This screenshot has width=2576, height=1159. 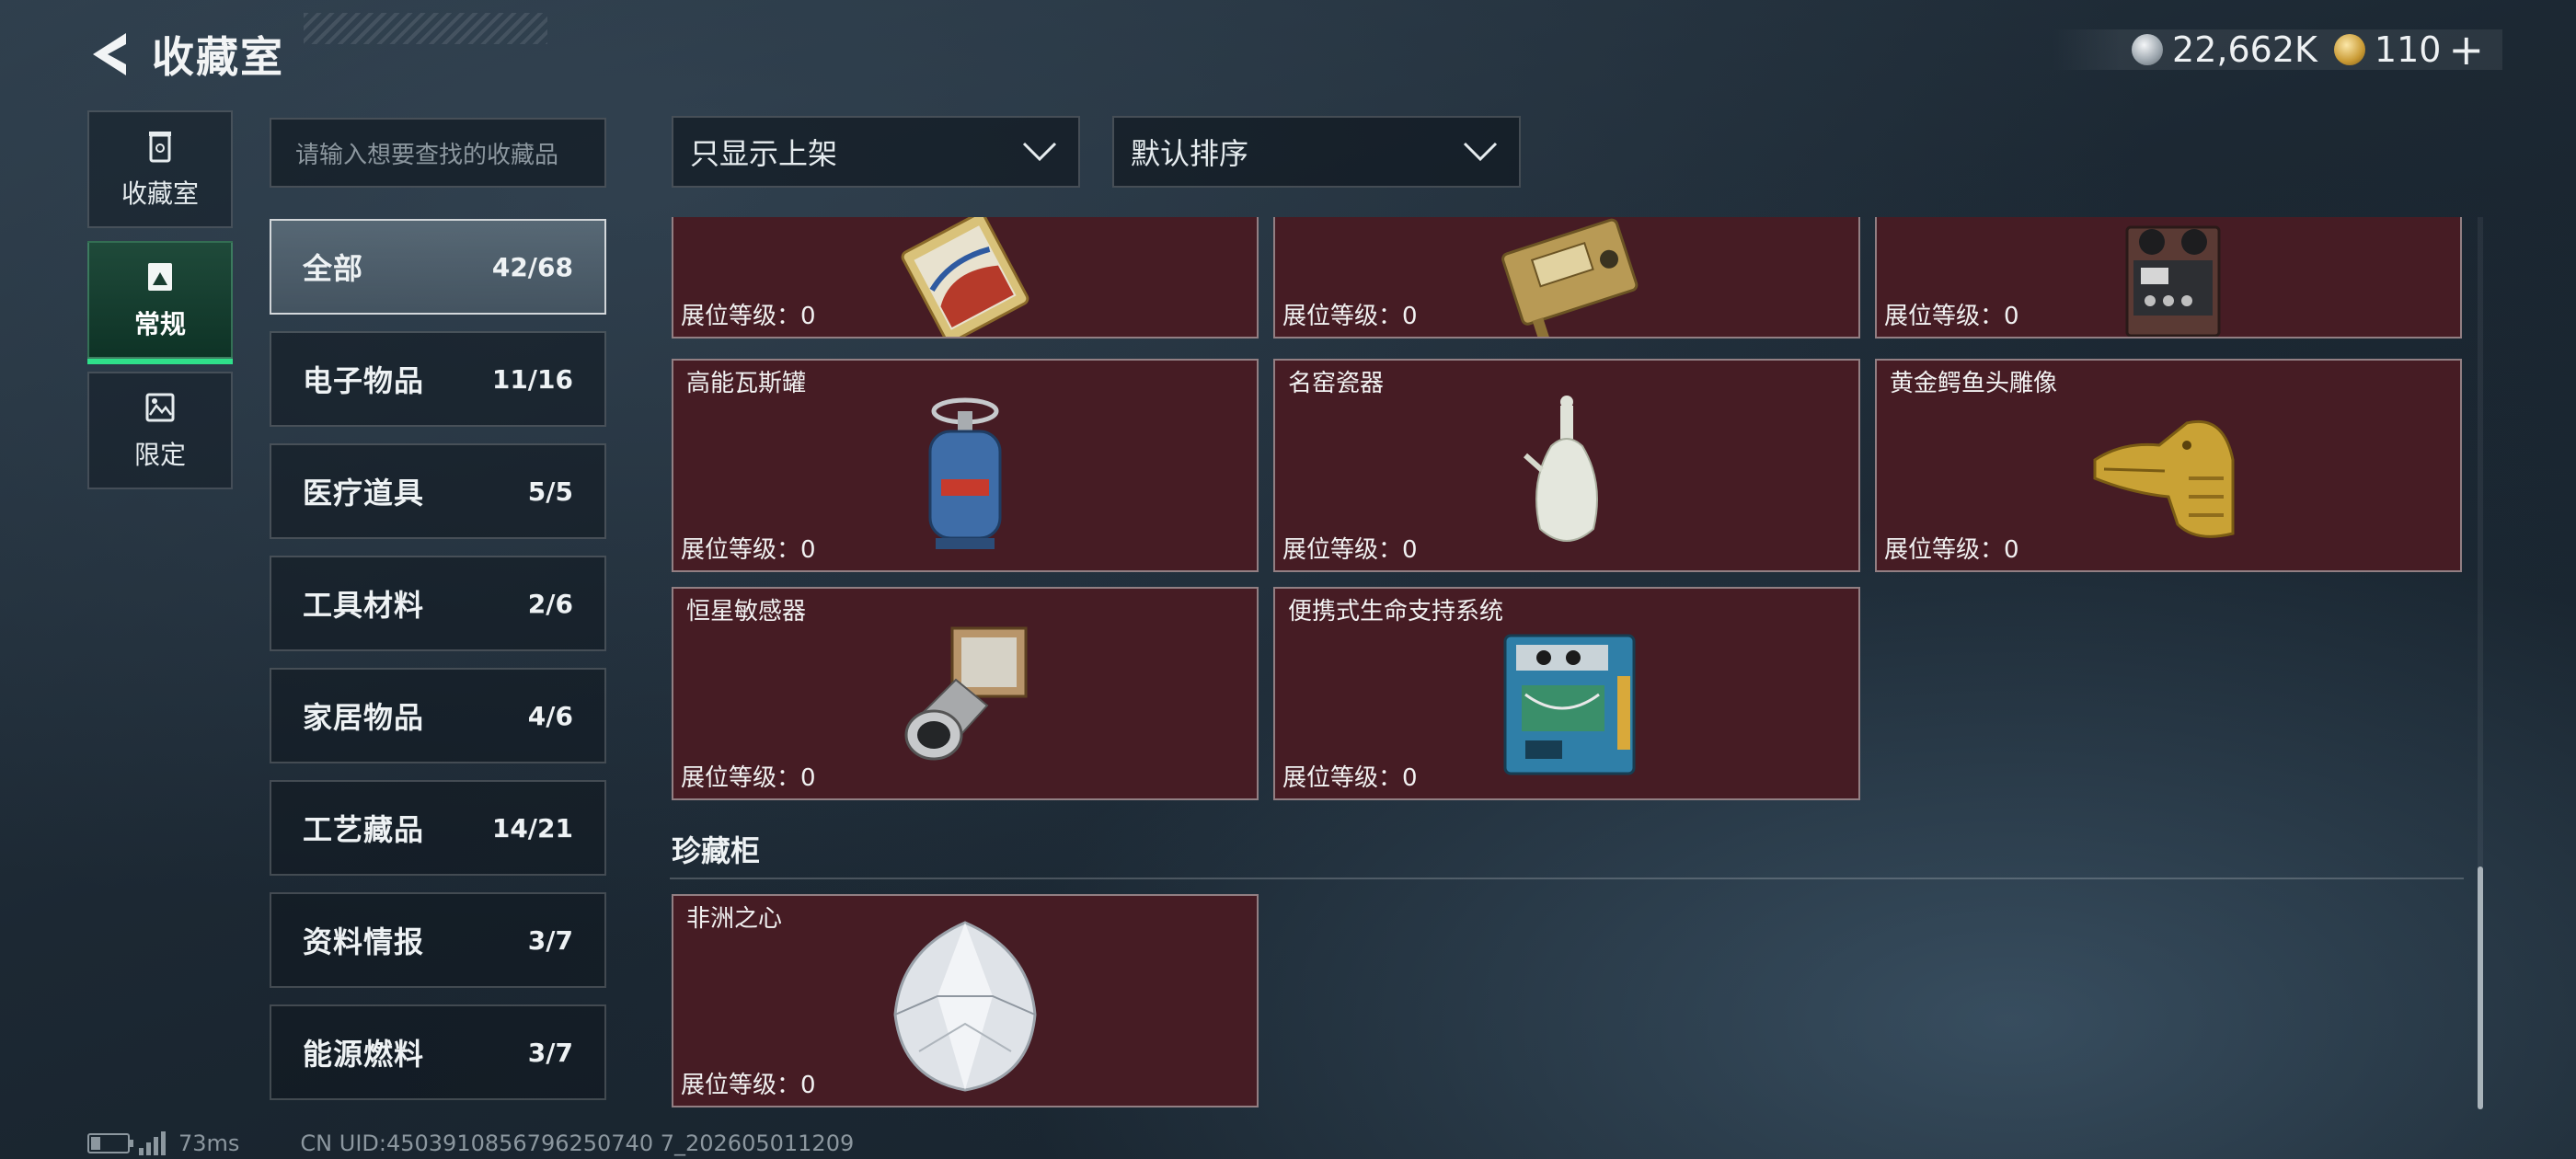 I want to click on display-filter-value: 只显示上架, so click(x=764, y=153).